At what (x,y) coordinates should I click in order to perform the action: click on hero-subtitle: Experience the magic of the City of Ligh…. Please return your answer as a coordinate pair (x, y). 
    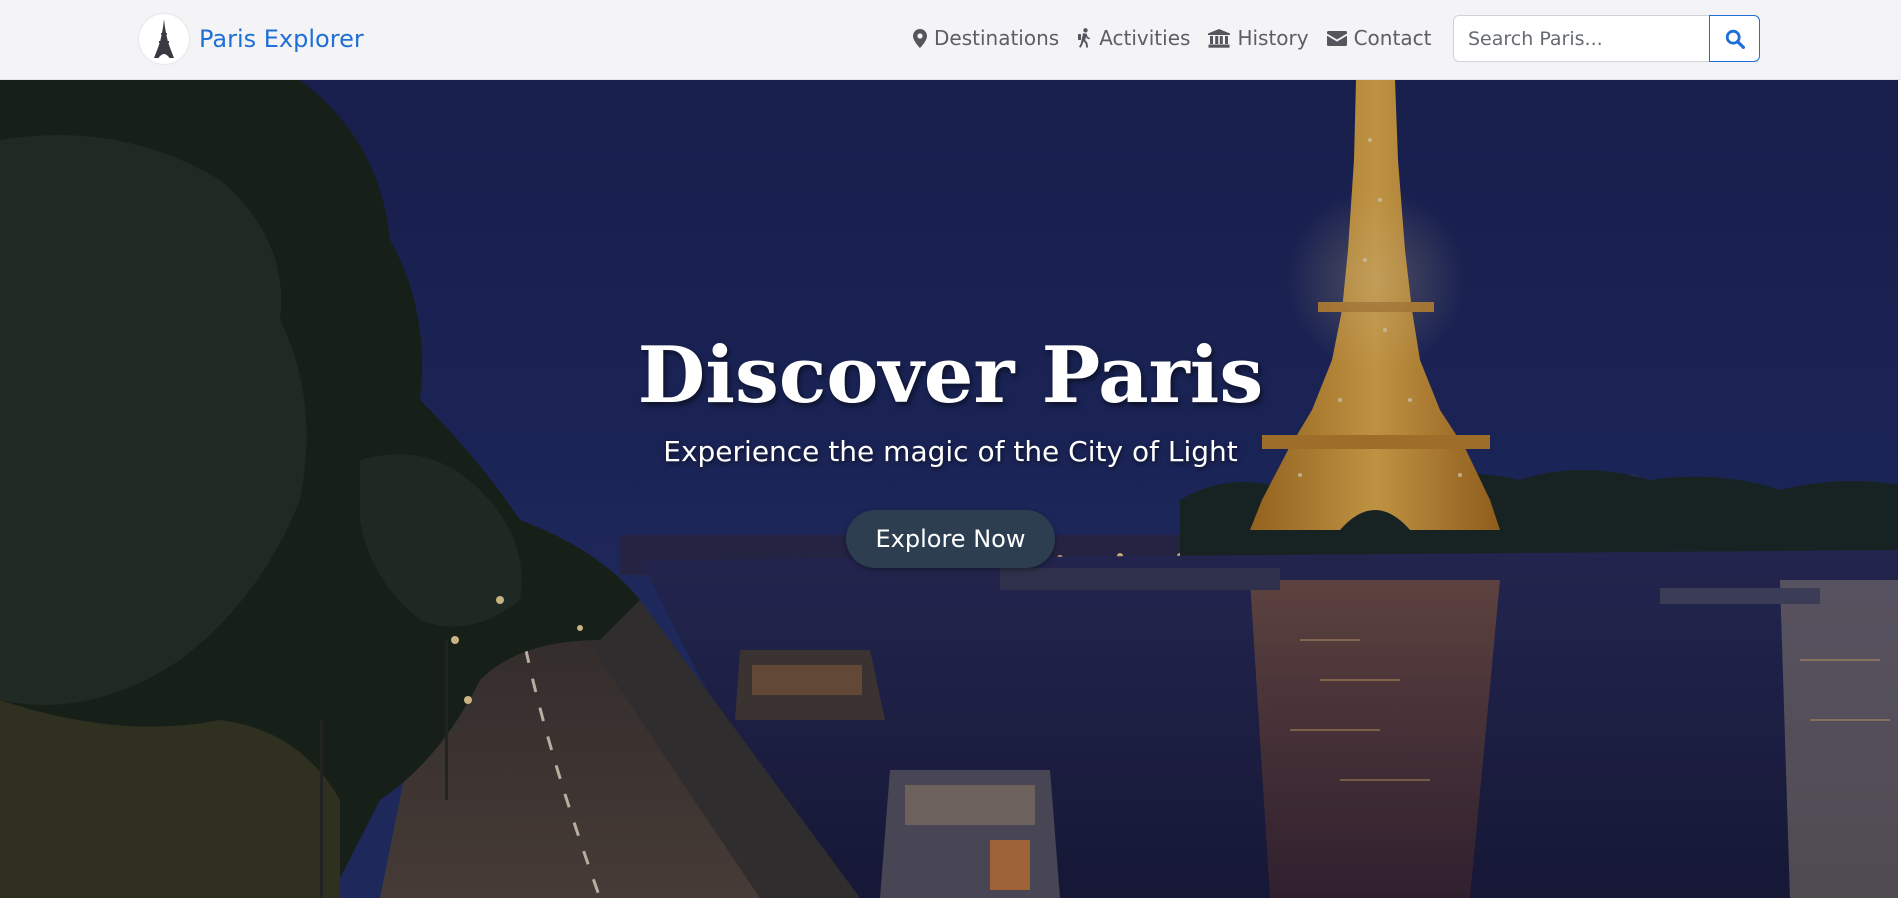
    Looking at the image, I should click on (950, 451).